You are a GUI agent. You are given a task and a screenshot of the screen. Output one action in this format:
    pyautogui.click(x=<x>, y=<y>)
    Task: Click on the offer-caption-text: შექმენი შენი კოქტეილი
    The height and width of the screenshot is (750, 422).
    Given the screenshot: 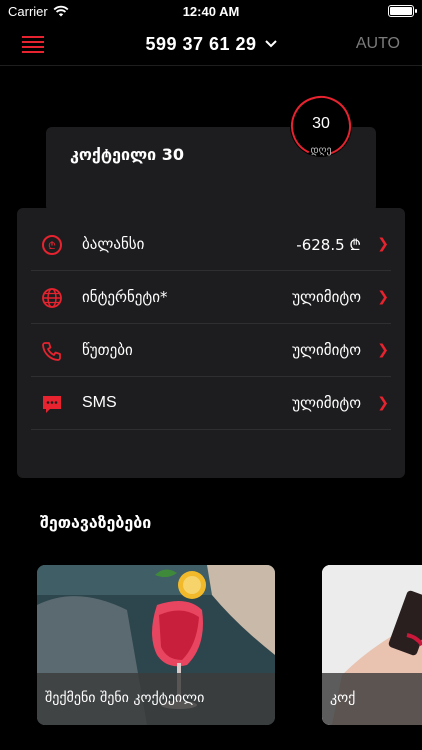 What is the action you would take?
    pyautogui.click(x=125, y=698)
    